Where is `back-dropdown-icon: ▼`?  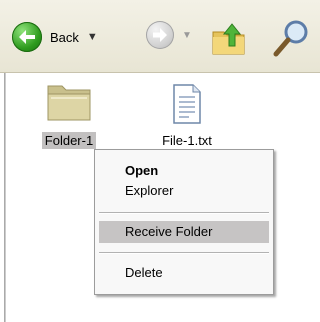 back-dropdown-icon: ▼ is located at coordinates (92, 37).